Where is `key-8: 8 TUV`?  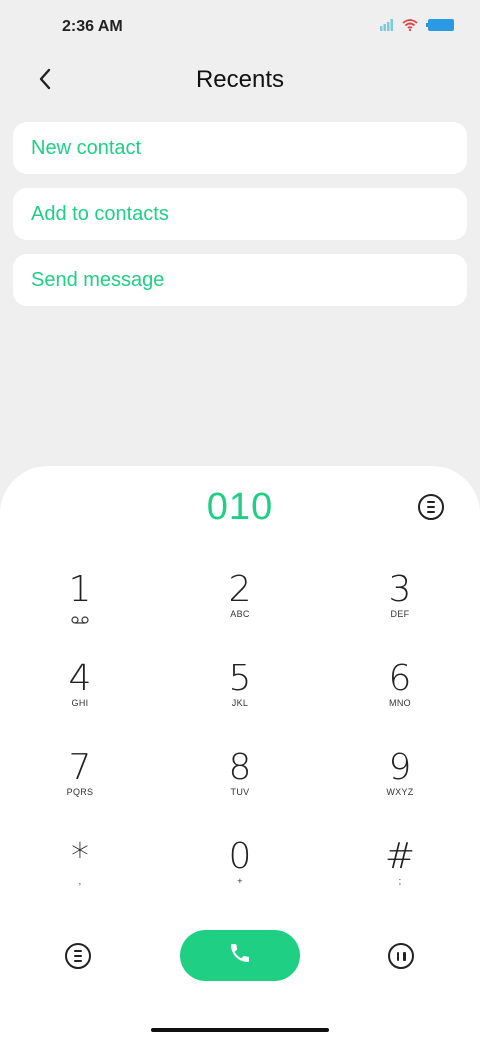
key-8: 8 TUV is located at coordinates (240, 784).